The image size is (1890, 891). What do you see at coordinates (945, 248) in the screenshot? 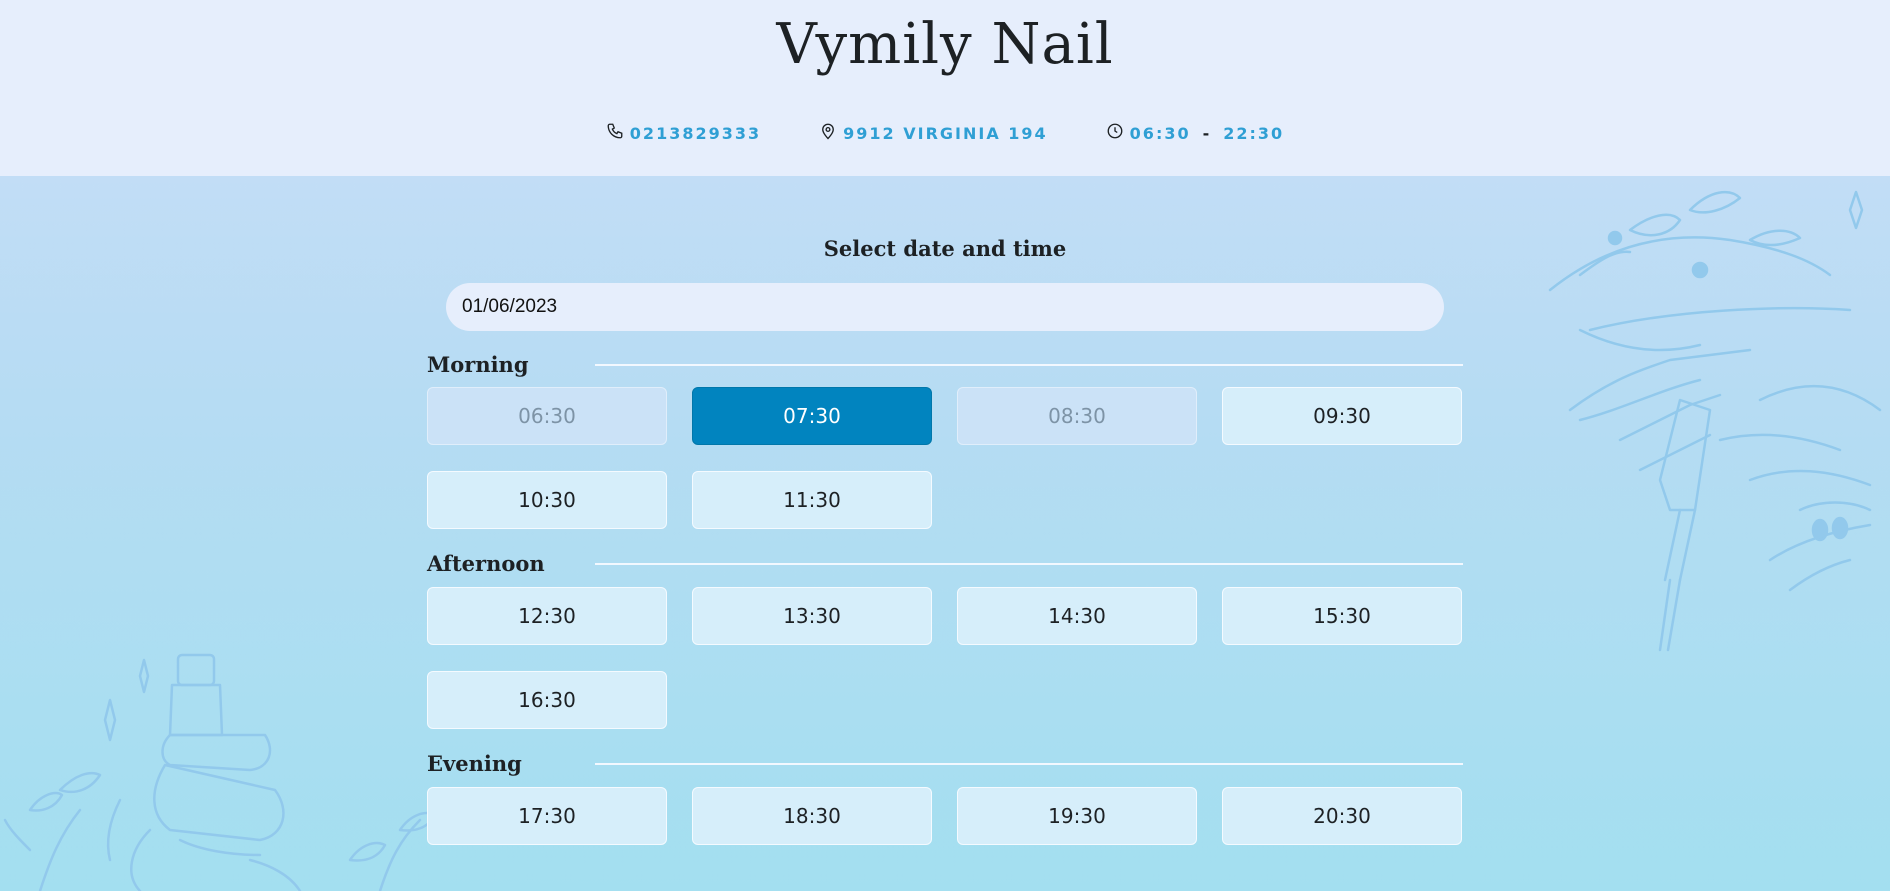
I see `booking-title: Select date and time` at bounding box center [945, 248].